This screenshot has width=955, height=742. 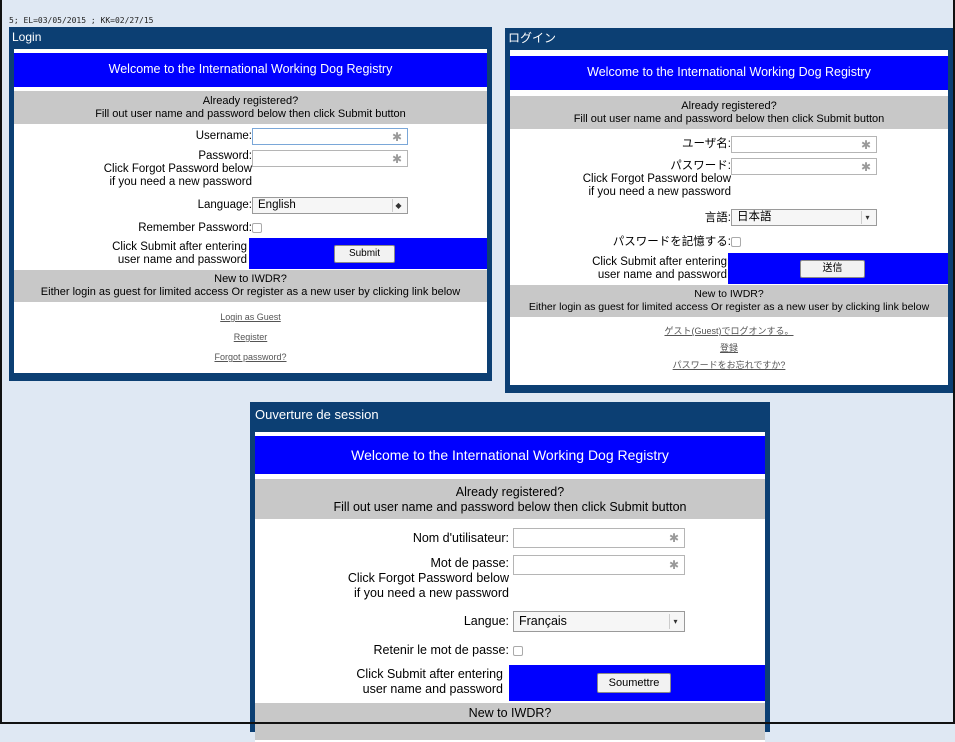 I want to click on login-links: ゲスト(Guest)でログオンする。 登録 パスワードをお忘れですか?, so click(x=729, y=348).